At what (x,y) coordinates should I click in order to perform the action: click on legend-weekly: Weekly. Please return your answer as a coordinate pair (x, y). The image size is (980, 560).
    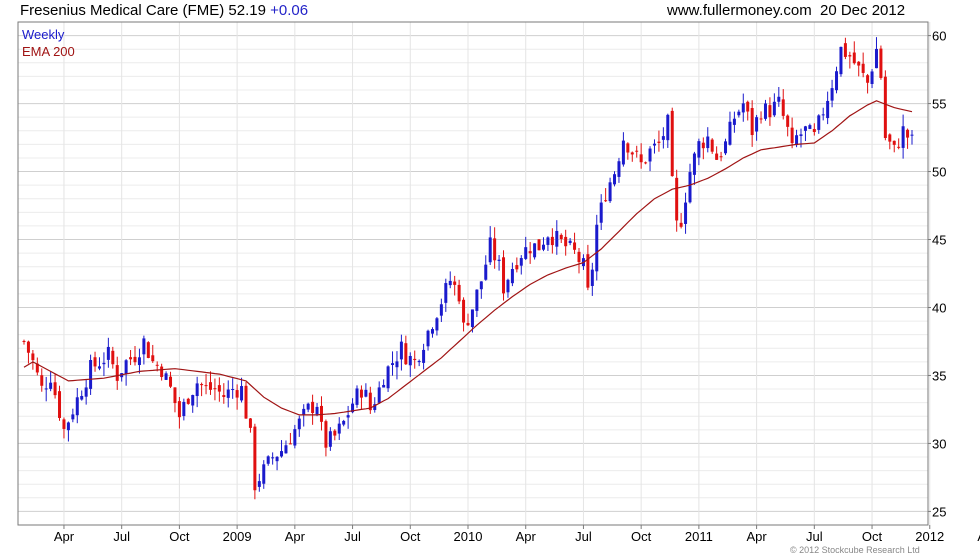
    Looking at the image, I should click on (43, 34).